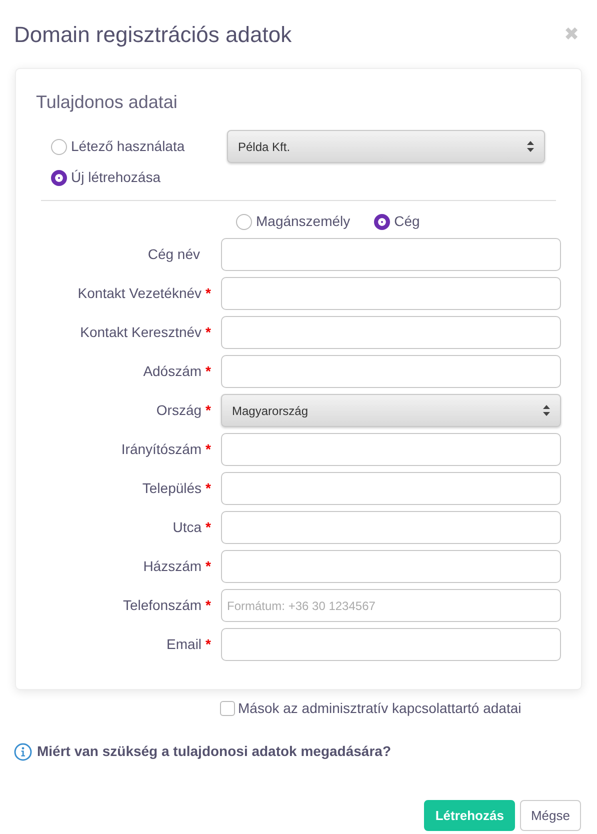 This screenshot has width=597, height=834. Describe the element at coordinates (391, 410) in the screenshot. I see `select-field: Magyarország` at that location.